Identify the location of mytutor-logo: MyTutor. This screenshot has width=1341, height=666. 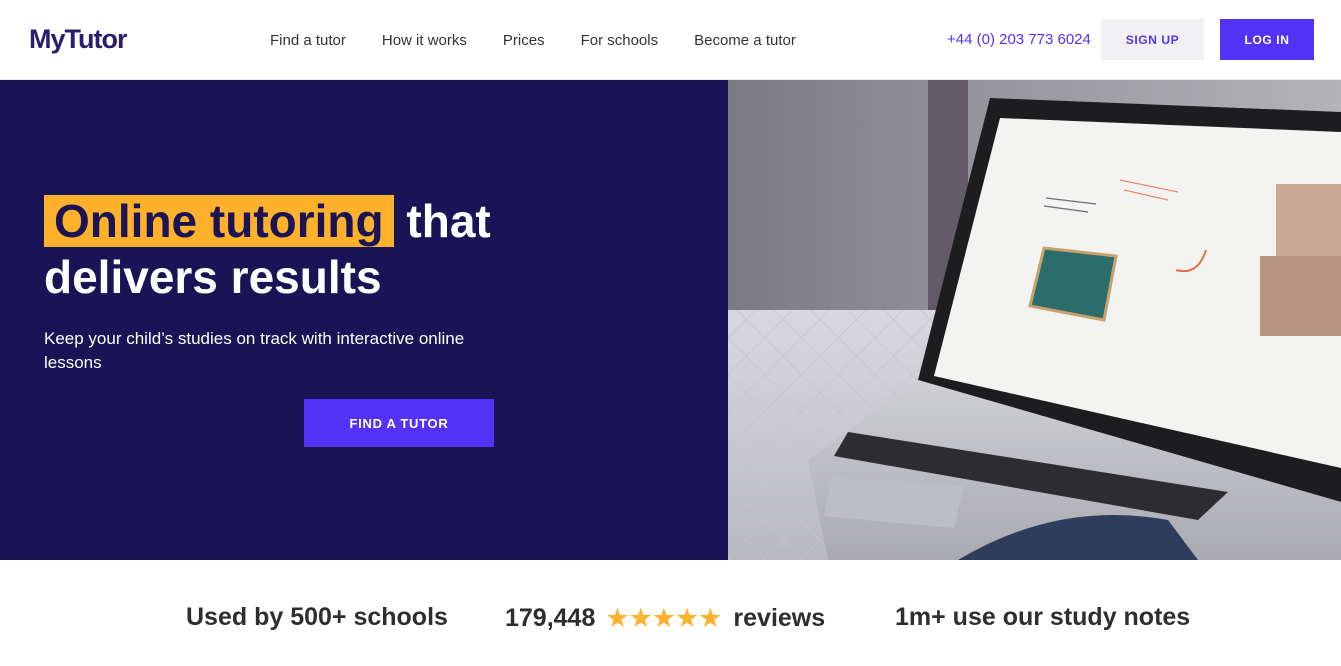
(78, 39).